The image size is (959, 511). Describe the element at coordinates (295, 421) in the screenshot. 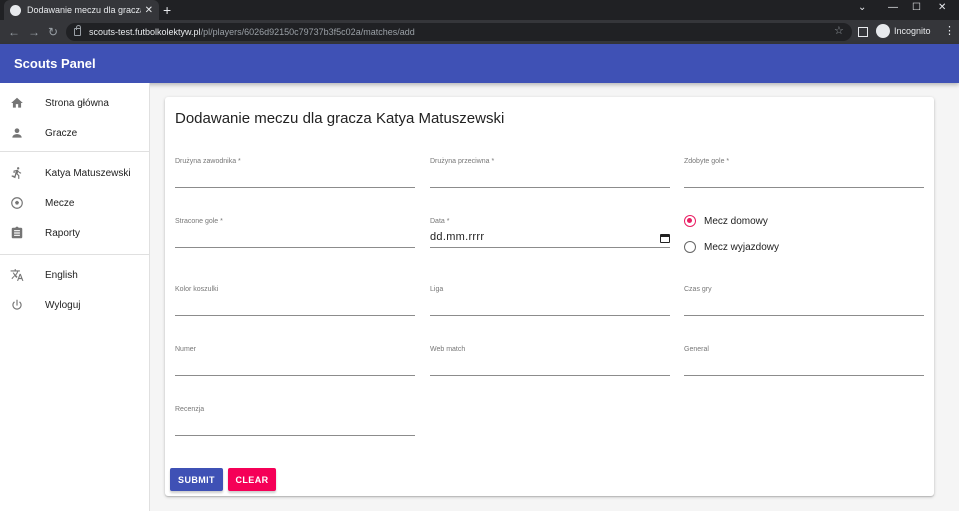

I see `review-field: Recenzja` at that location.